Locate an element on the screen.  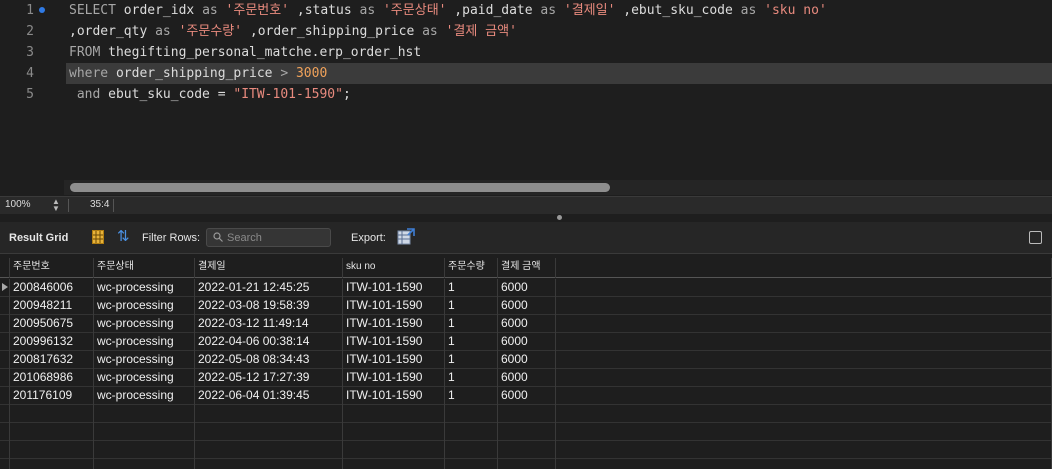
zoom-level: 100% is located at coordinates (18, 204).